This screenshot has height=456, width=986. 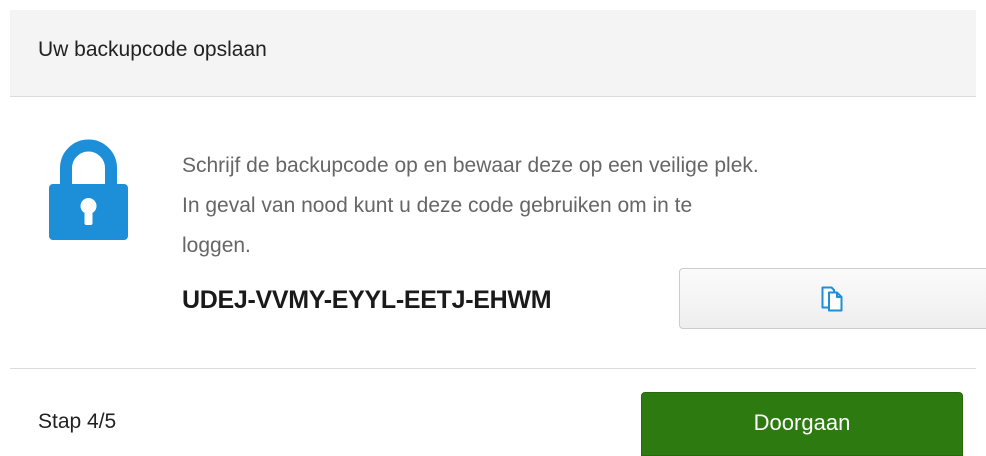 What do you see at coordinates (367, 300) in the screenshot?
I see `backup-code: UDEJ-VVMY-EYYL-EETJ-EHWM` at bounding box center [367, 300].